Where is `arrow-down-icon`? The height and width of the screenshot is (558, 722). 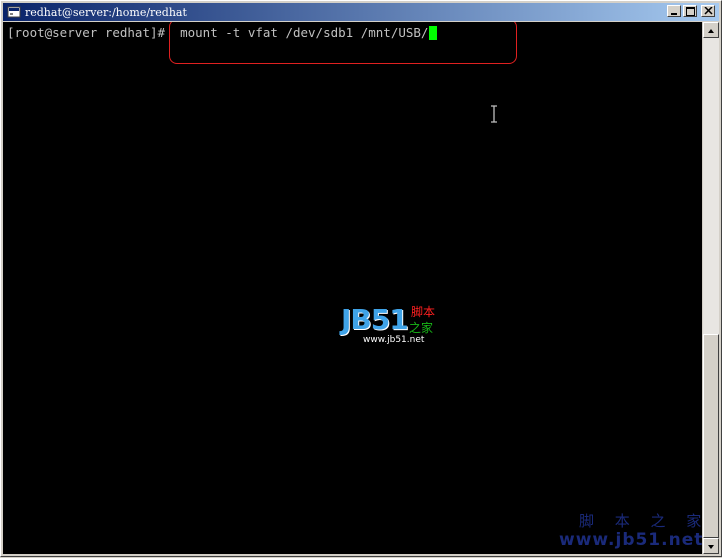
arrow-down-icon is located at coordinates (711, 547).